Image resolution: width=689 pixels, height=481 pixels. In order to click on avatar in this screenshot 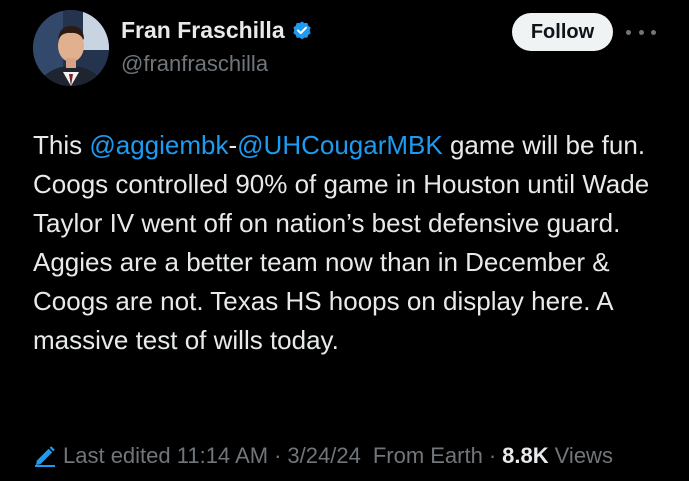, I will do `click(71, 48)`.